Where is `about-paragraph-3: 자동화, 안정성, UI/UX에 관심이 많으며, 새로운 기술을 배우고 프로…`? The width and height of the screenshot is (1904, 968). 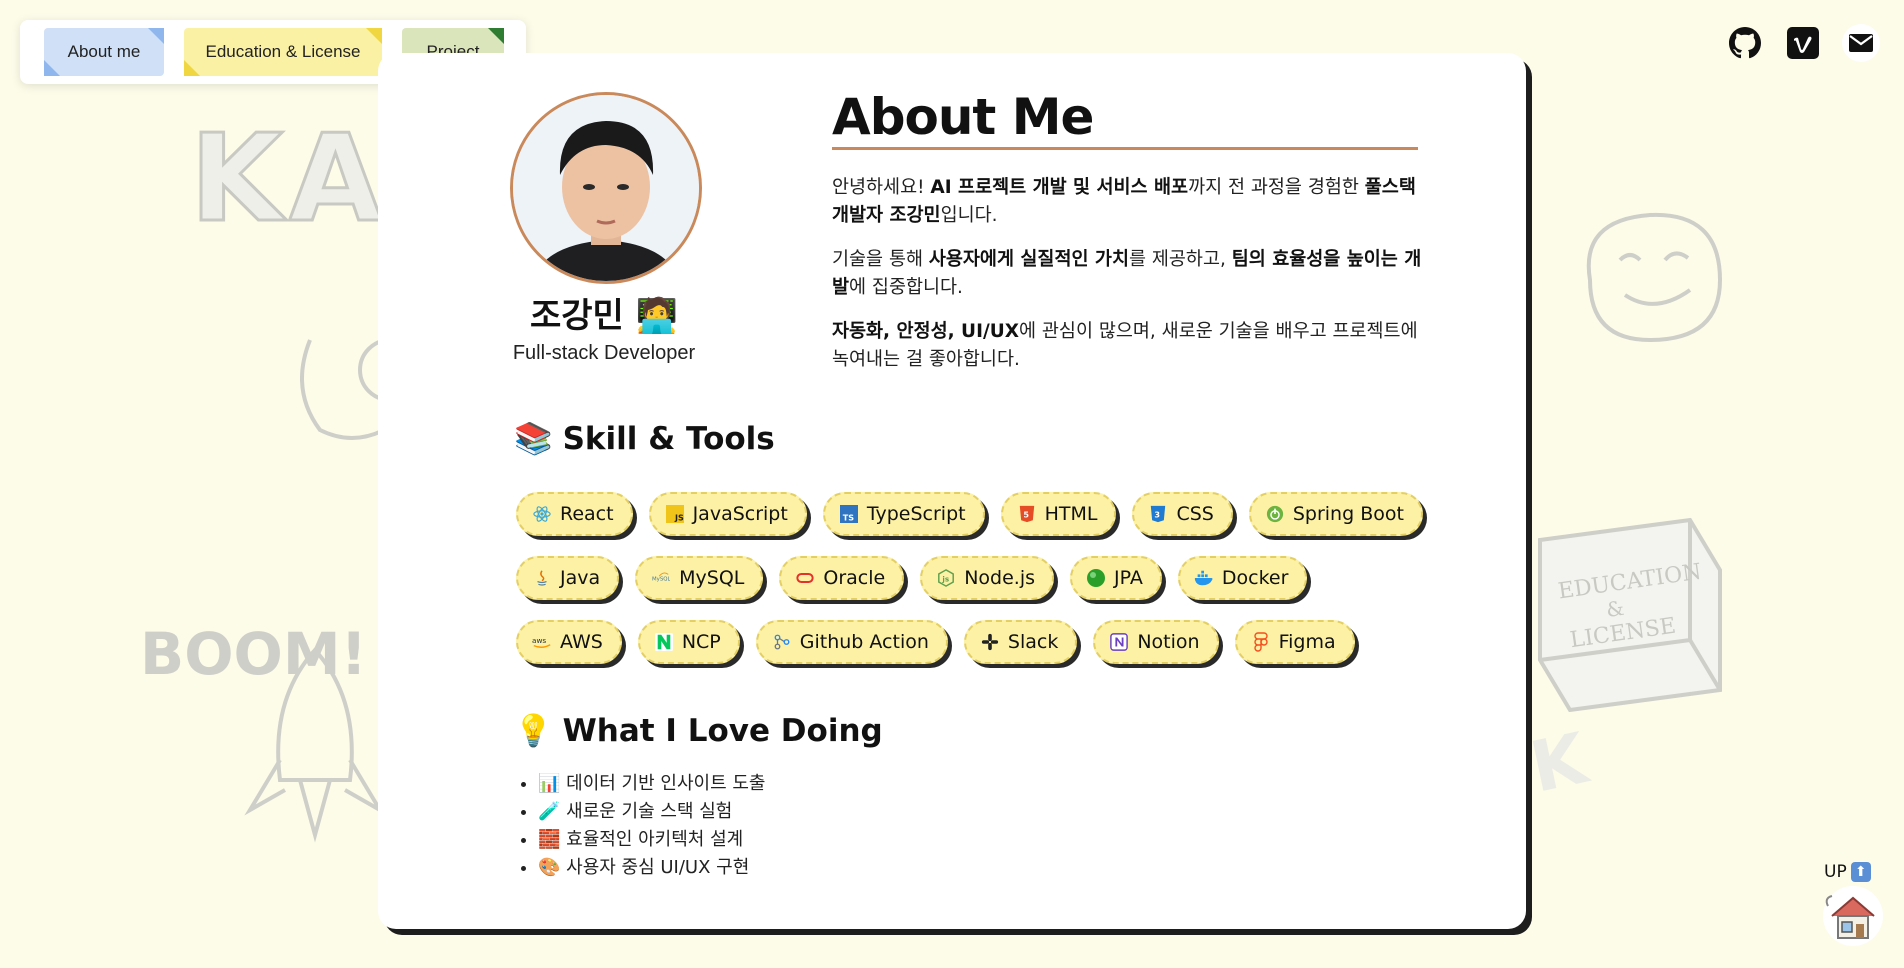 about-paragraph-3: 자동화, 안정성, UI/UX에 관심이 많으며, 새로운 기술을 배우고 프로… is located at coordinates (1127, 346).